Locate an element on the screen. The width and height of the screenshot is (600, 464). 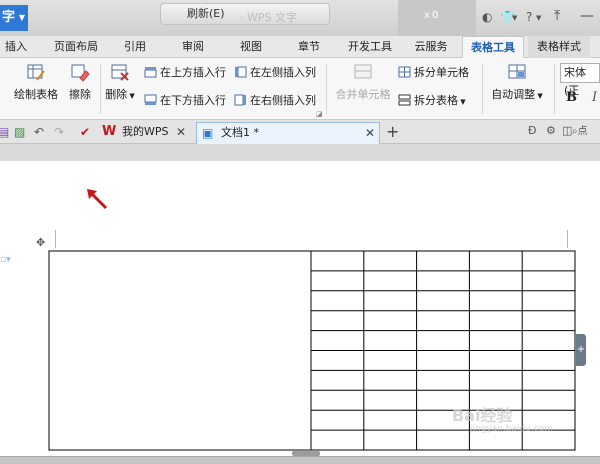
watermark-main: Bai经验 is located at coordinates (482, 415).